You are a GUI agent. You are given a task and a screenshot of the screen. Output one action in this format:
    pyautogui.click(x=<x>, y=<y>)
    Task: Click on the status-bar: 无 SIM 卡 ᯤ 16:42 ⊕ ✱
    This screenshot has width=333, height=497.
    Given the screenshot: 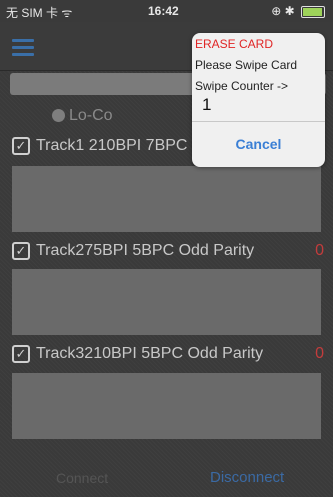 What is the action you would take?
    pyautogui.click(x=166, y=11)
    